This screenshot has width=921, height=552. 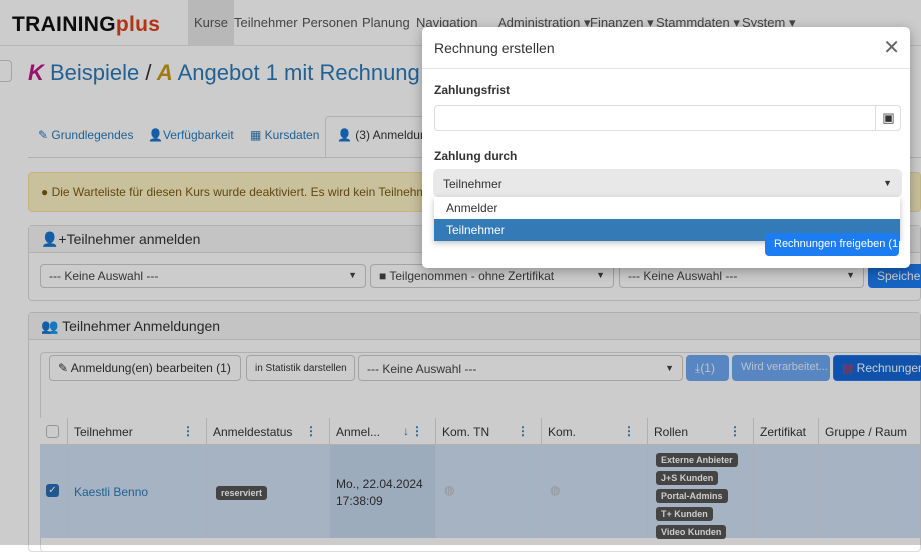 What do you see at coordinates (476, 156) in the screenshot?
I see `payment-label: Zahlung durch` at bounding box center [476, 156].